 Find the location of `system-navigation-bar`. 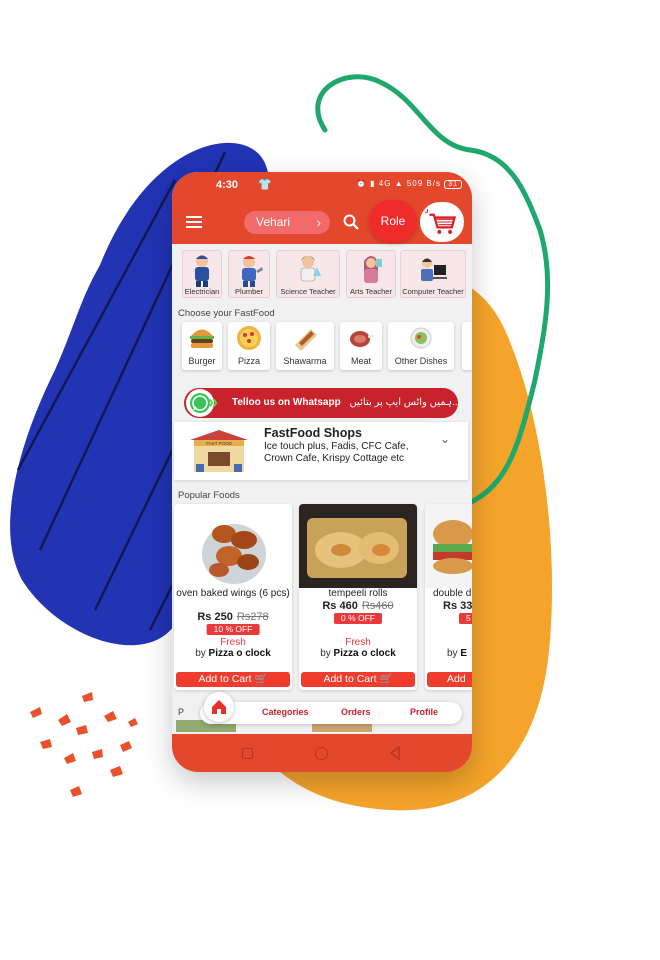

system-navigation-bar is located at coordinates (322, 753).